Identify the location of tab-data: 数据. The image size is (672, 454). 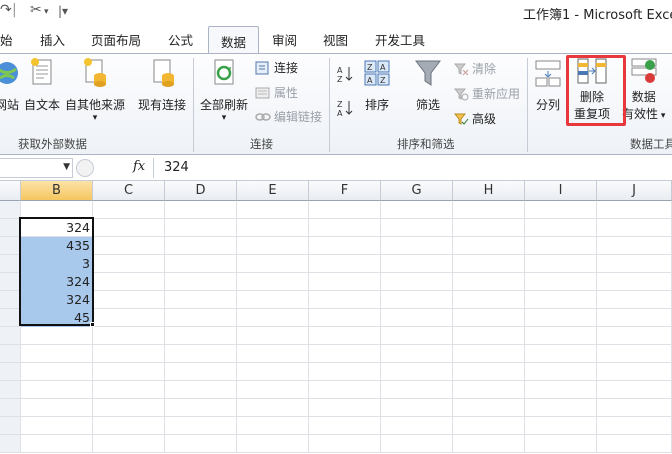
(234, 40).